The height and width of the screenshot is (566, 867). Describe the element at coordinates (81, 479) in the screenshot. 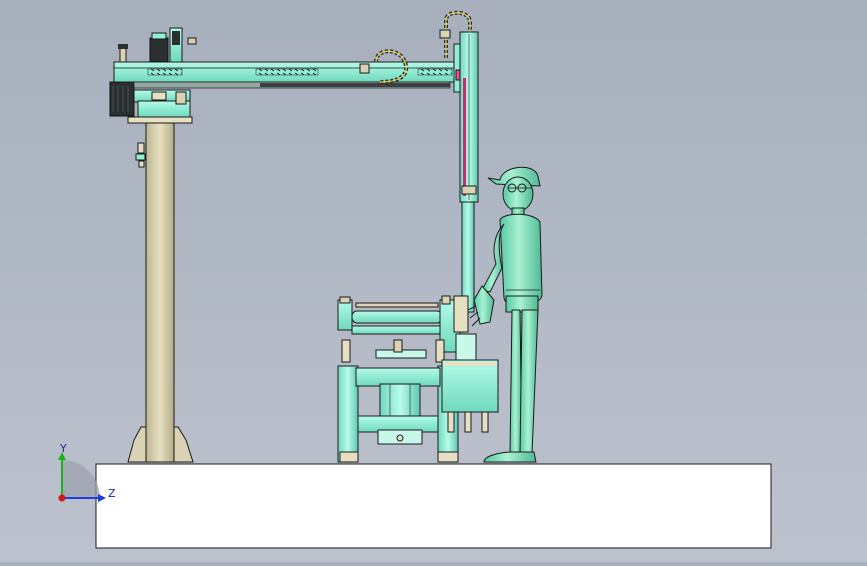

I see `triad-quadrant` at that location.